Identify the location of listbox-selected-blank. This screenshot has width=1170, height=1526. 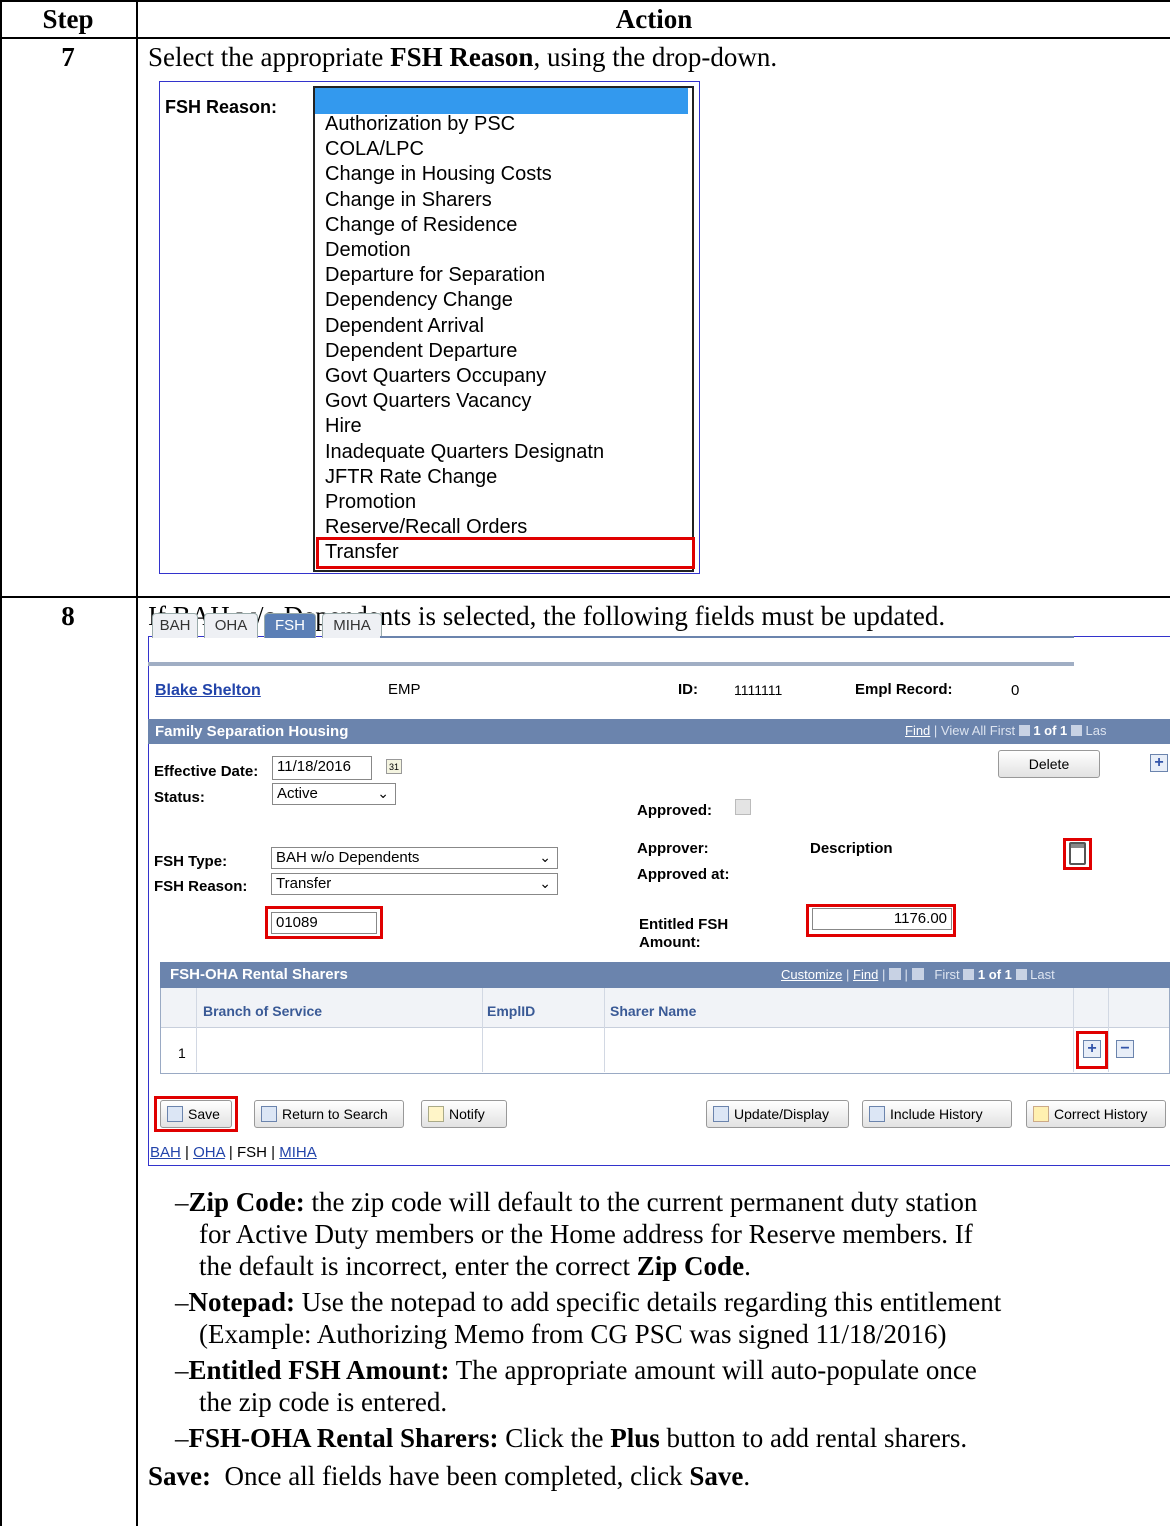
(501, 101).